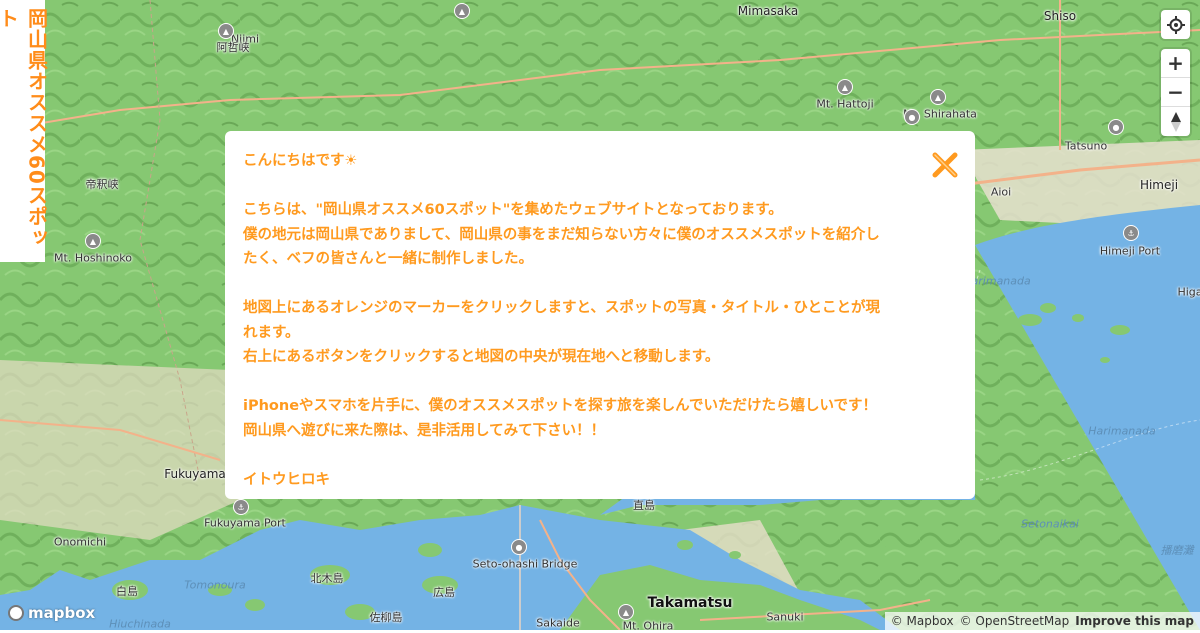  Describe the element at coordinates (245, 523) in the screenshot. I see `place-label: Fukuyama Port` at that location.